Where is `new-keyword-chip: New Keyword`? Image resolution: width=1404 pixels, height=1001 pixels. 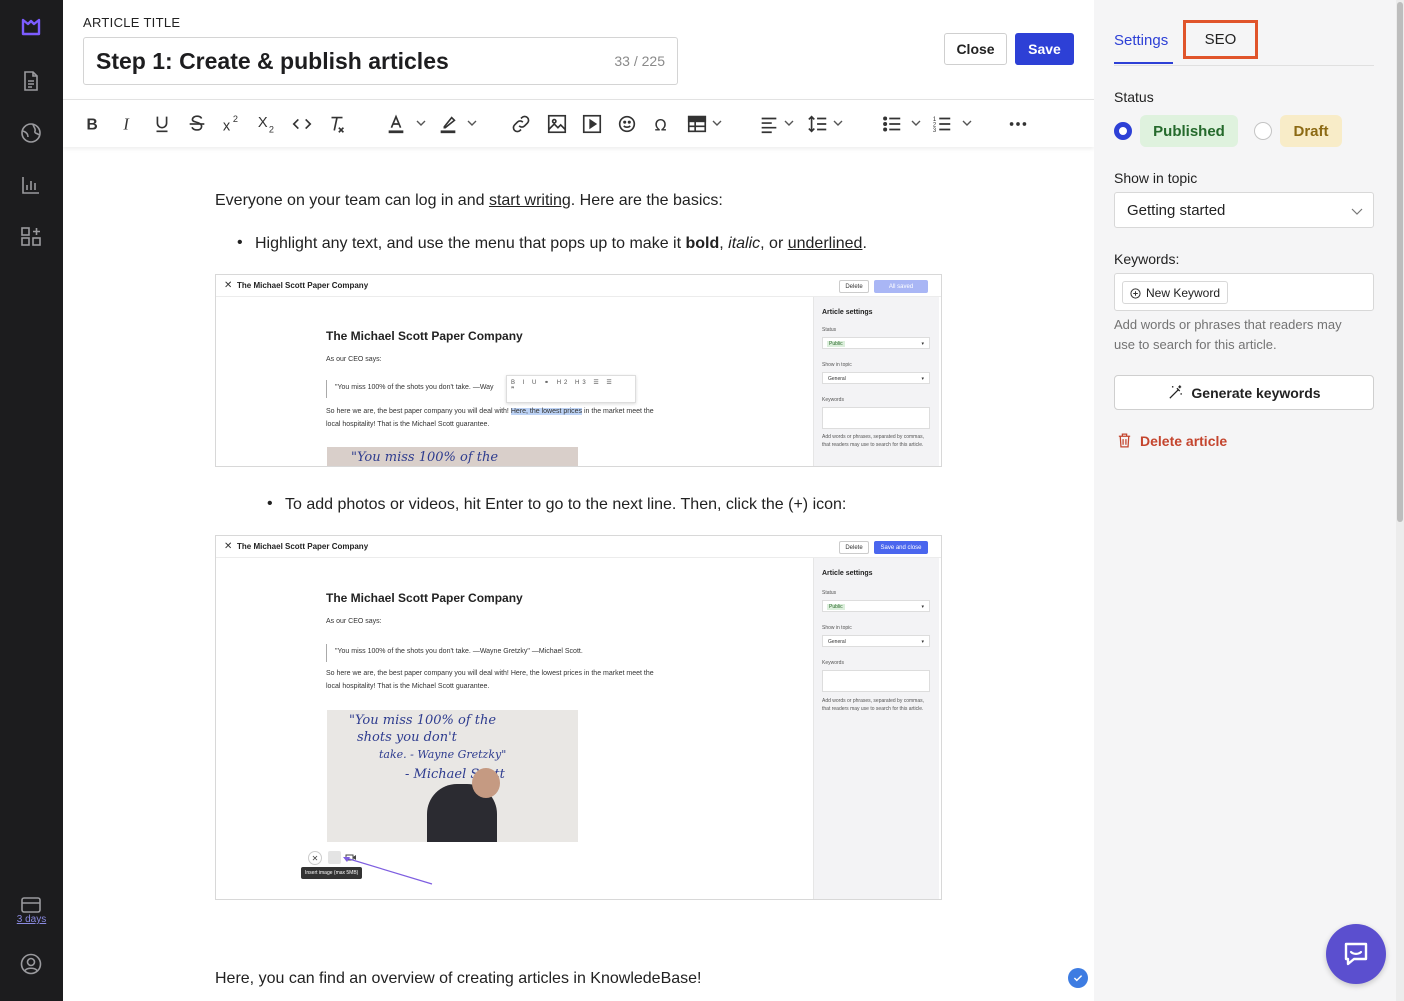
new-keyword-chip: New Keyword is located at coordinates (1175, 292).